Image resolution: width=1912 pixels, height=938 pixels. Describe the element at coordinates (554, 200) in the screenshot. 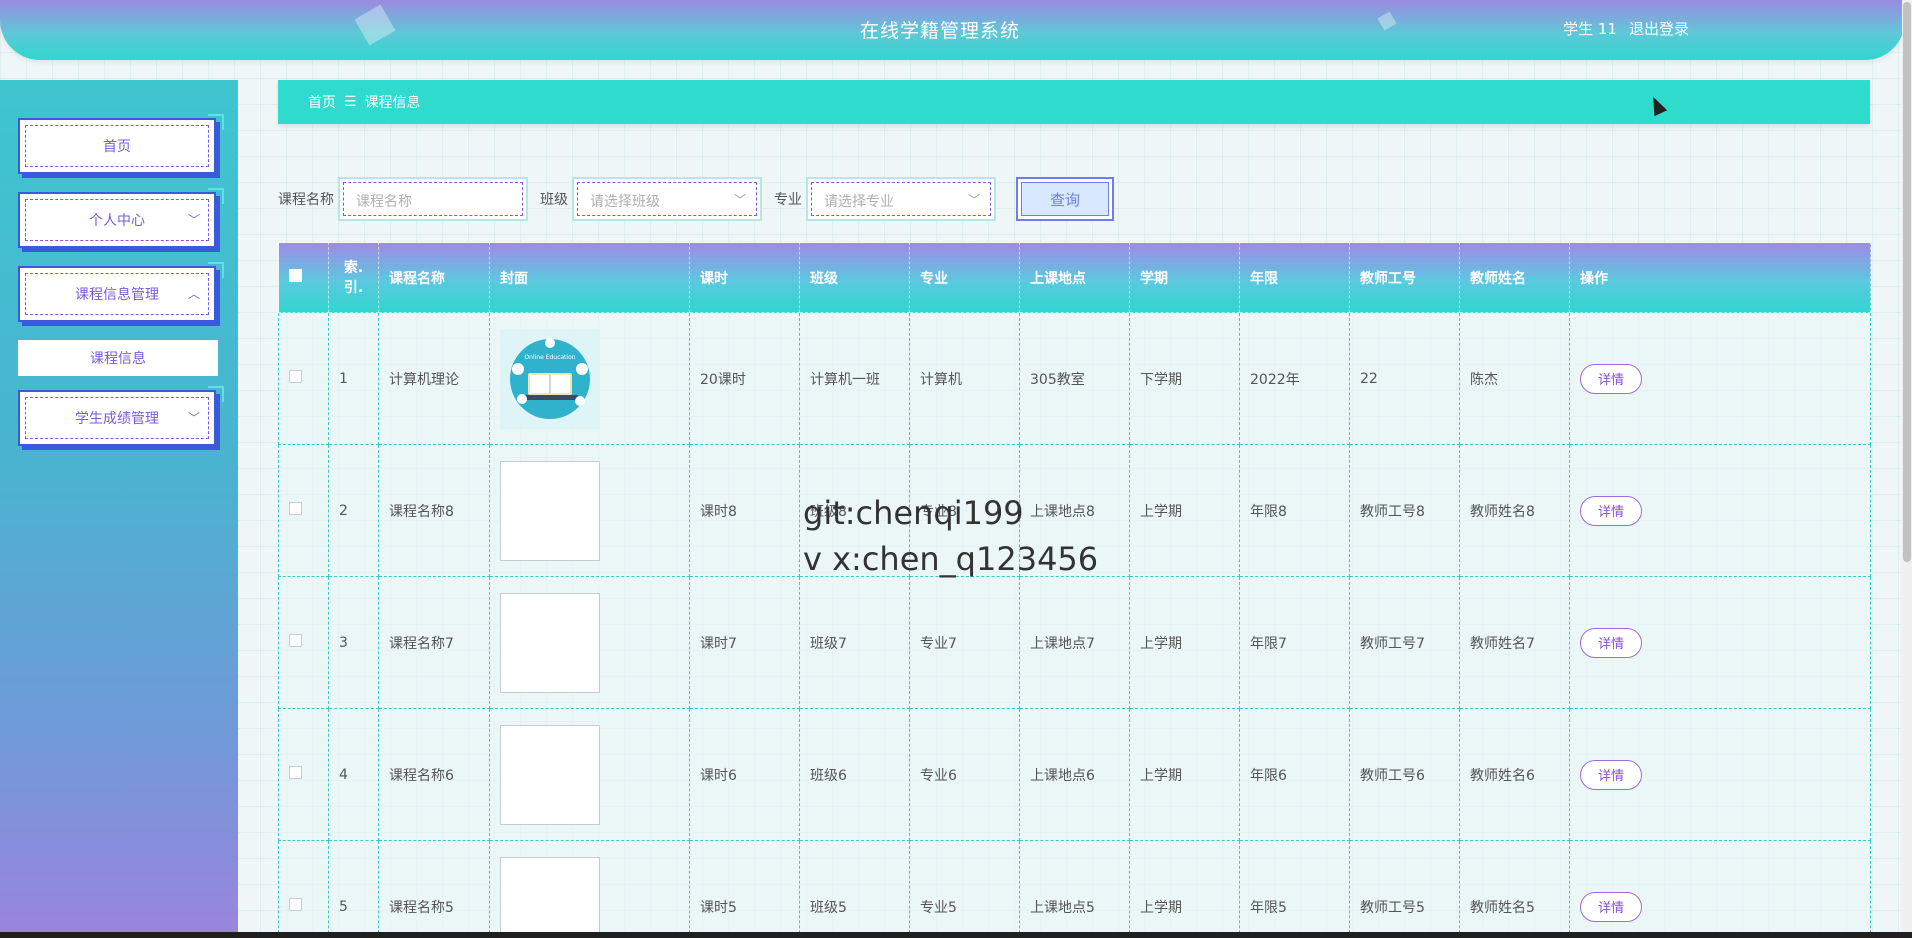

I see `class-label: 班级` at that location.